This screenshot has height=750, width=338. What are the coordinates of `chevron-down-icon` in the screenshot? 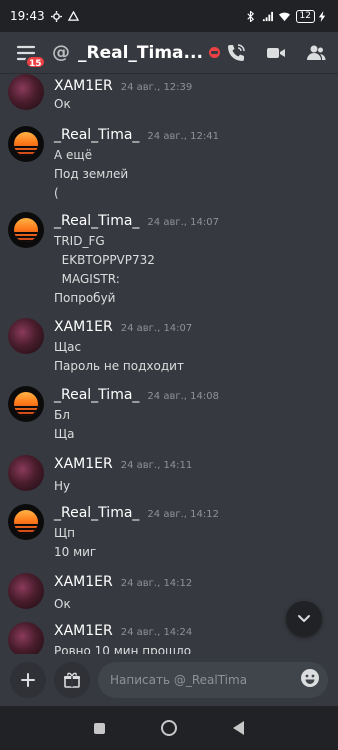 It's located at (304, 618).